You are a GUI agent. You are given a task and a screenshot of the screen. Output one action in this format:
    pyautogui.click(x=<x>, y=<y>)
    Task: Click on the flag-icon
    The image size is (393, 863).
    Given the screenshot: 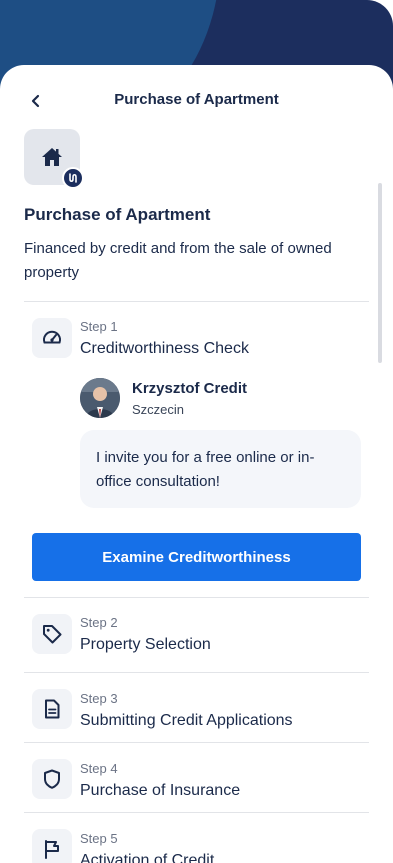 What is the action you would take?
    pyautogui.click(x=52, y=849)
    